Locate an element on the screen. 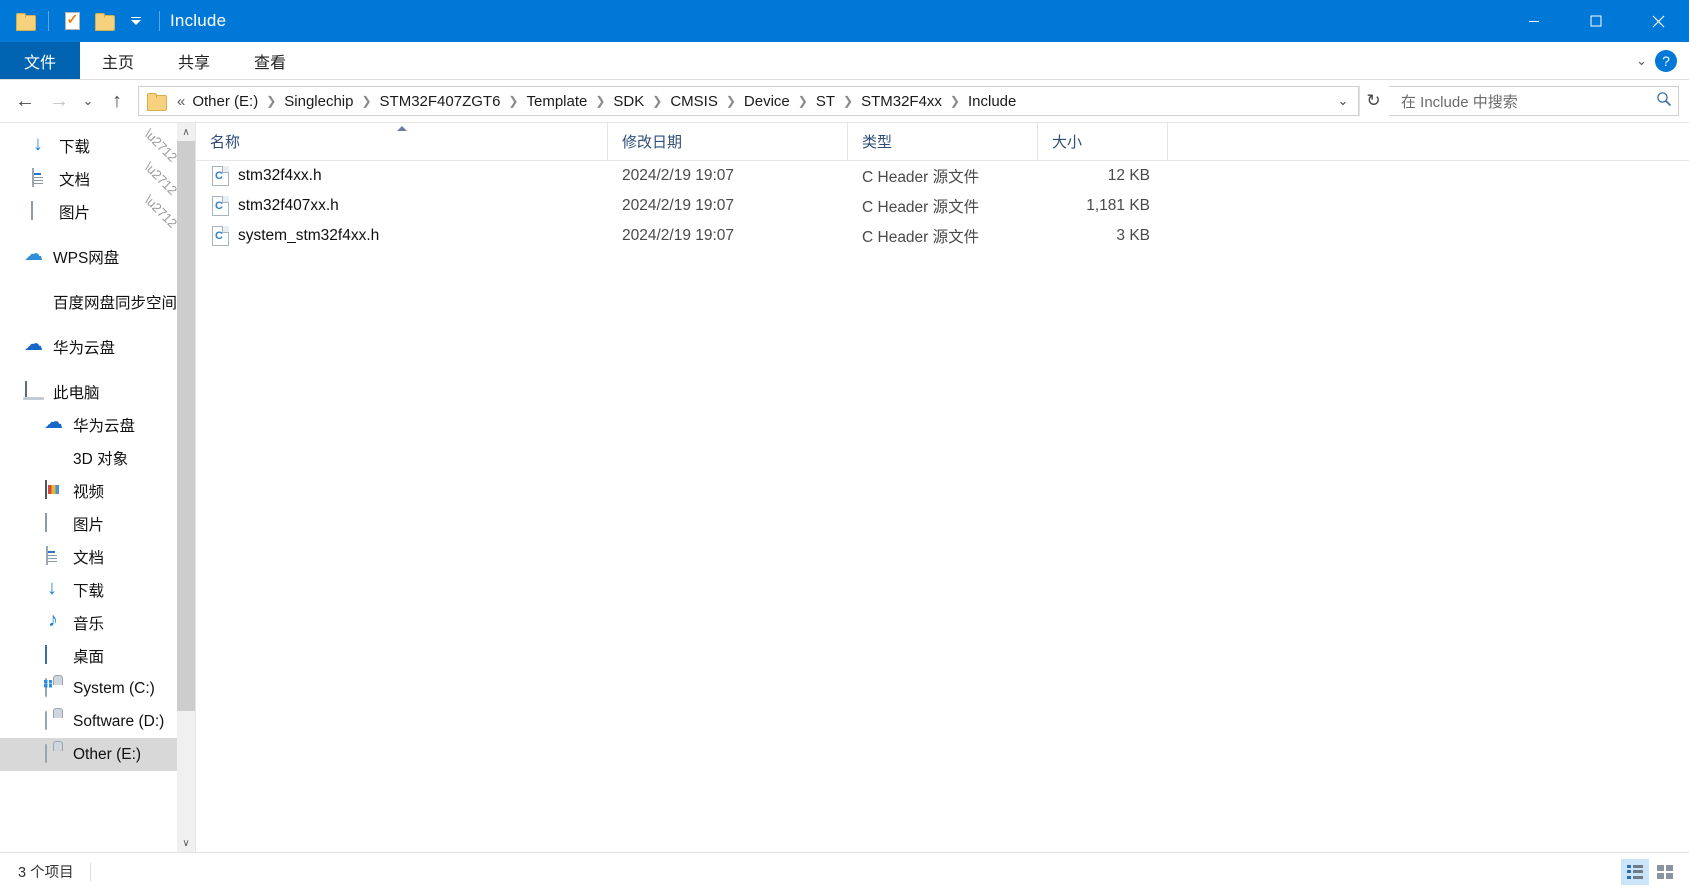  breadcrumb-item-1: Singlechip is located at coordinates (318, 101).